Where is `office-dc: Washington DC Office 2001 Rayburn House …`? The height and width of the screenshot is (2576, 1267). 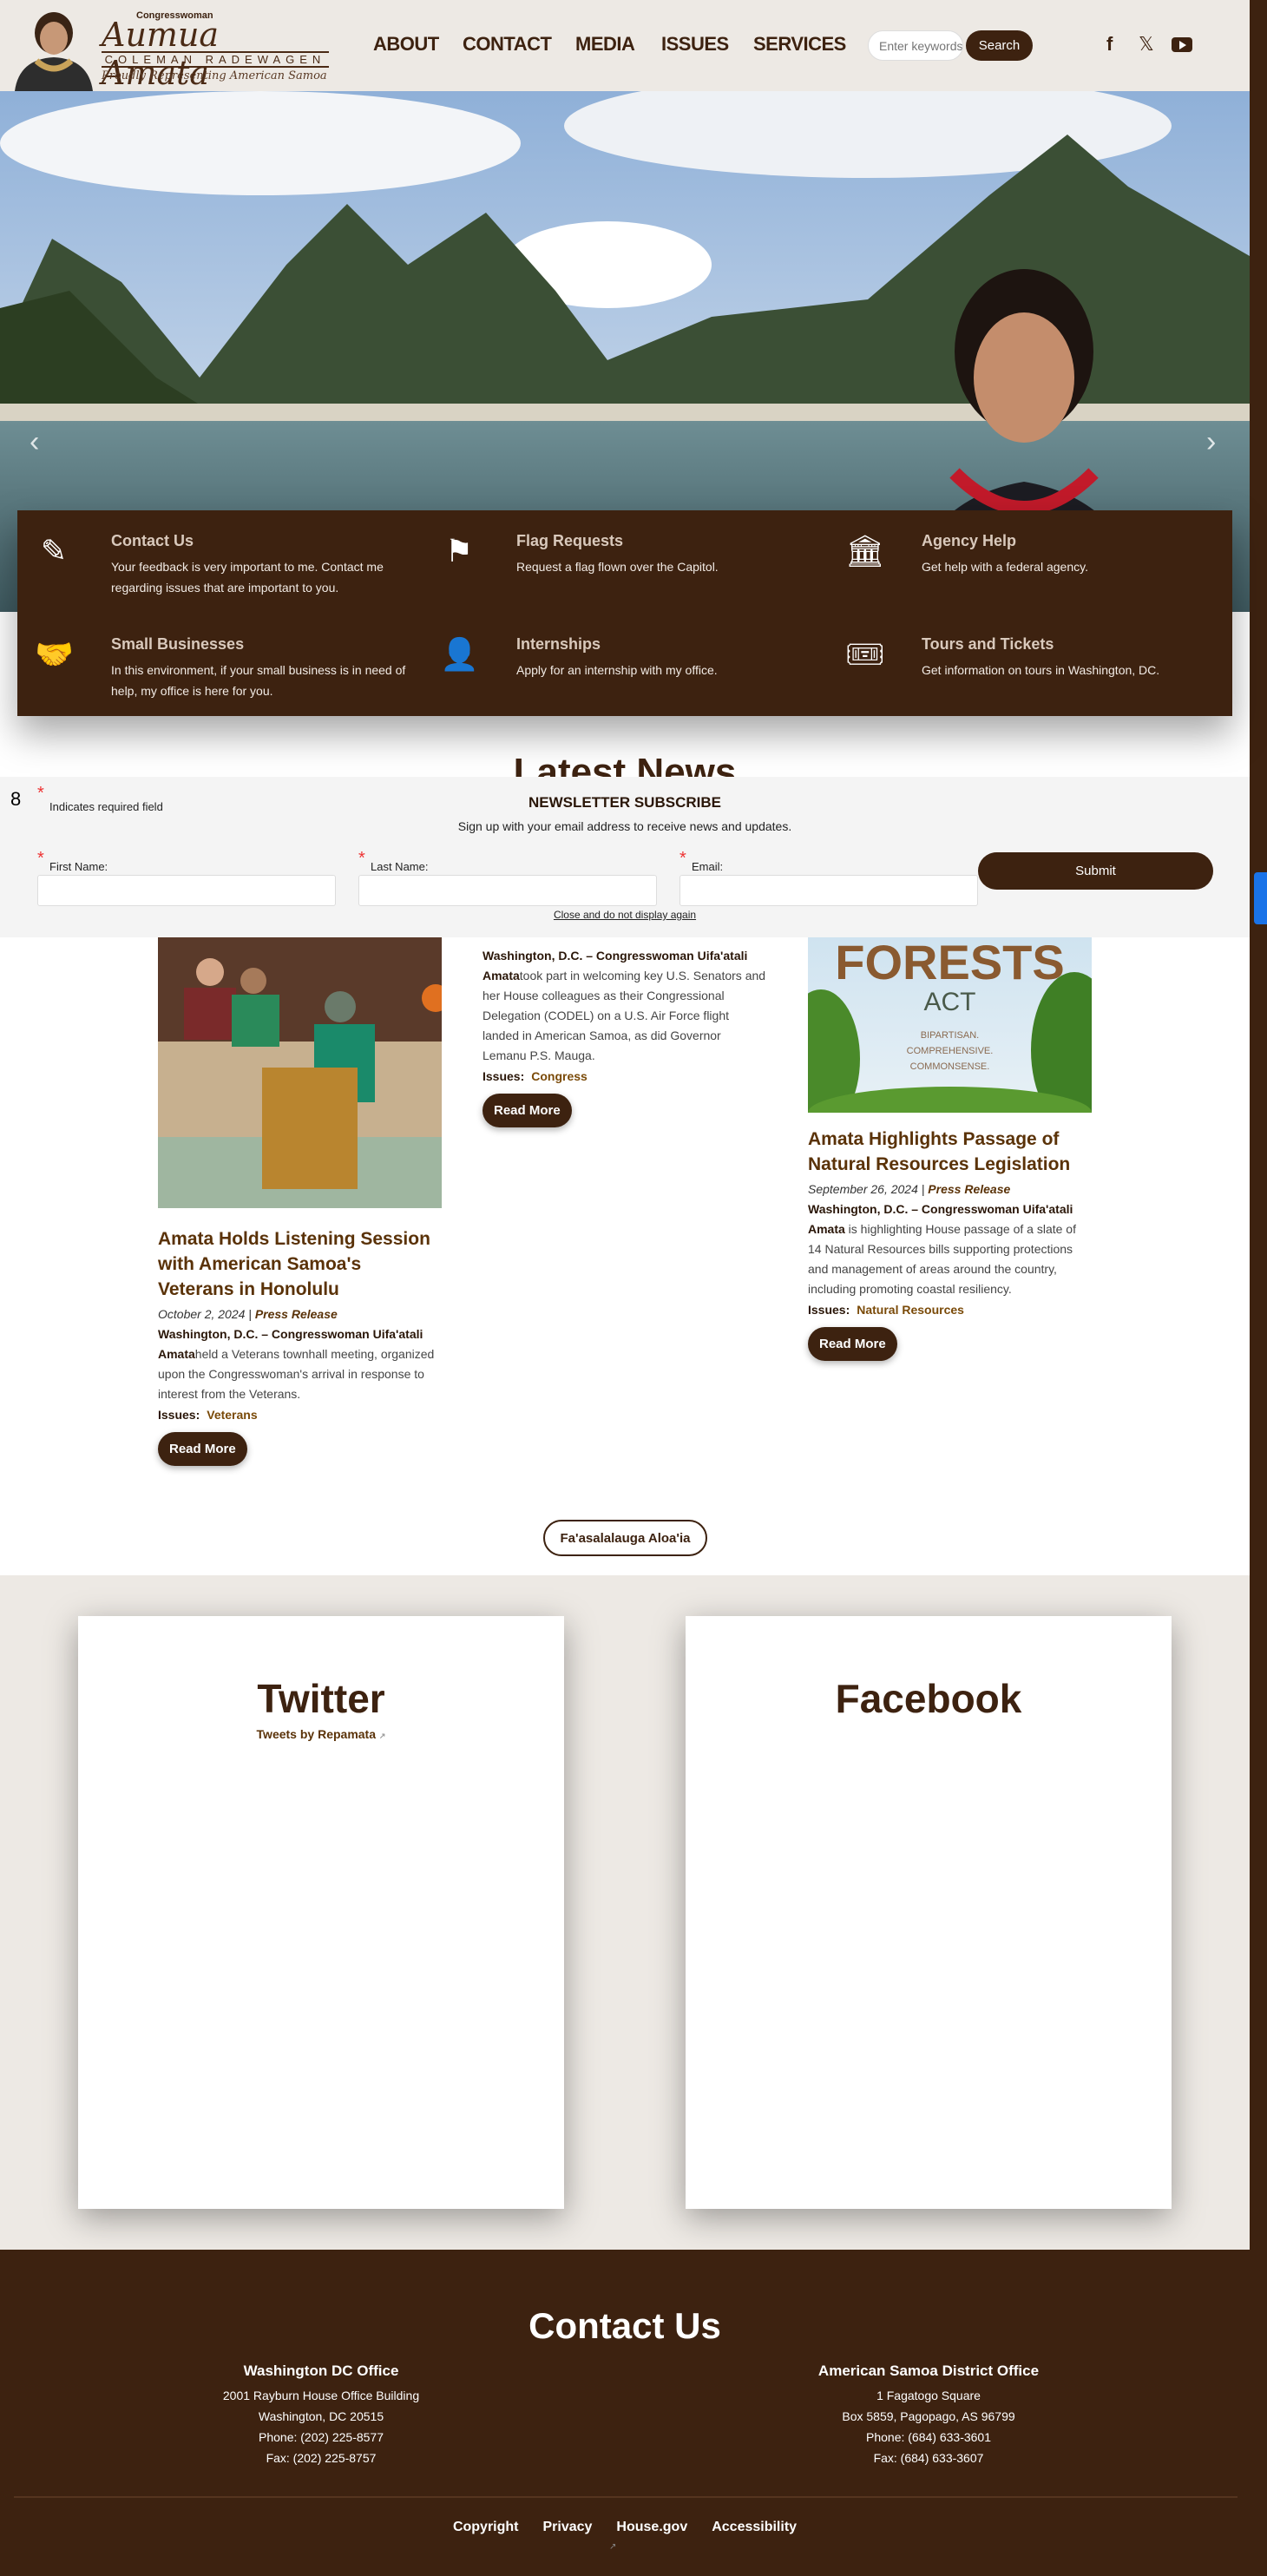 office-dc: Washington DC Office 2001 Rayburn House … is located at coordinates (321, 2414).